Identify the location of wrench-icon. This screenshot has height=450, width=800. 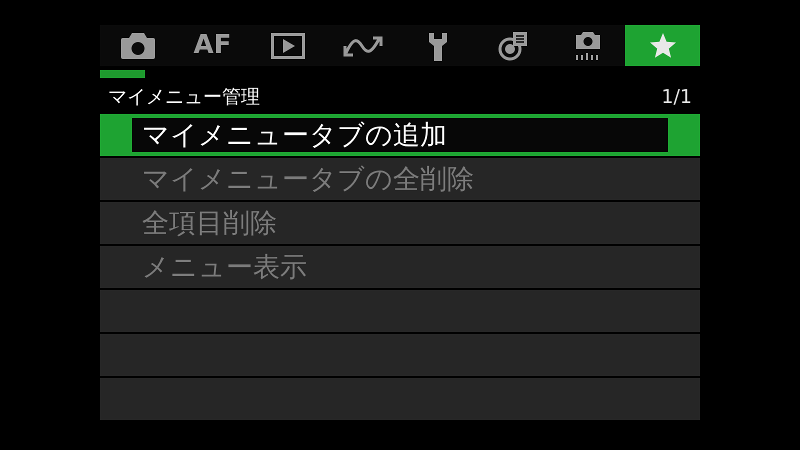
(437, 45).